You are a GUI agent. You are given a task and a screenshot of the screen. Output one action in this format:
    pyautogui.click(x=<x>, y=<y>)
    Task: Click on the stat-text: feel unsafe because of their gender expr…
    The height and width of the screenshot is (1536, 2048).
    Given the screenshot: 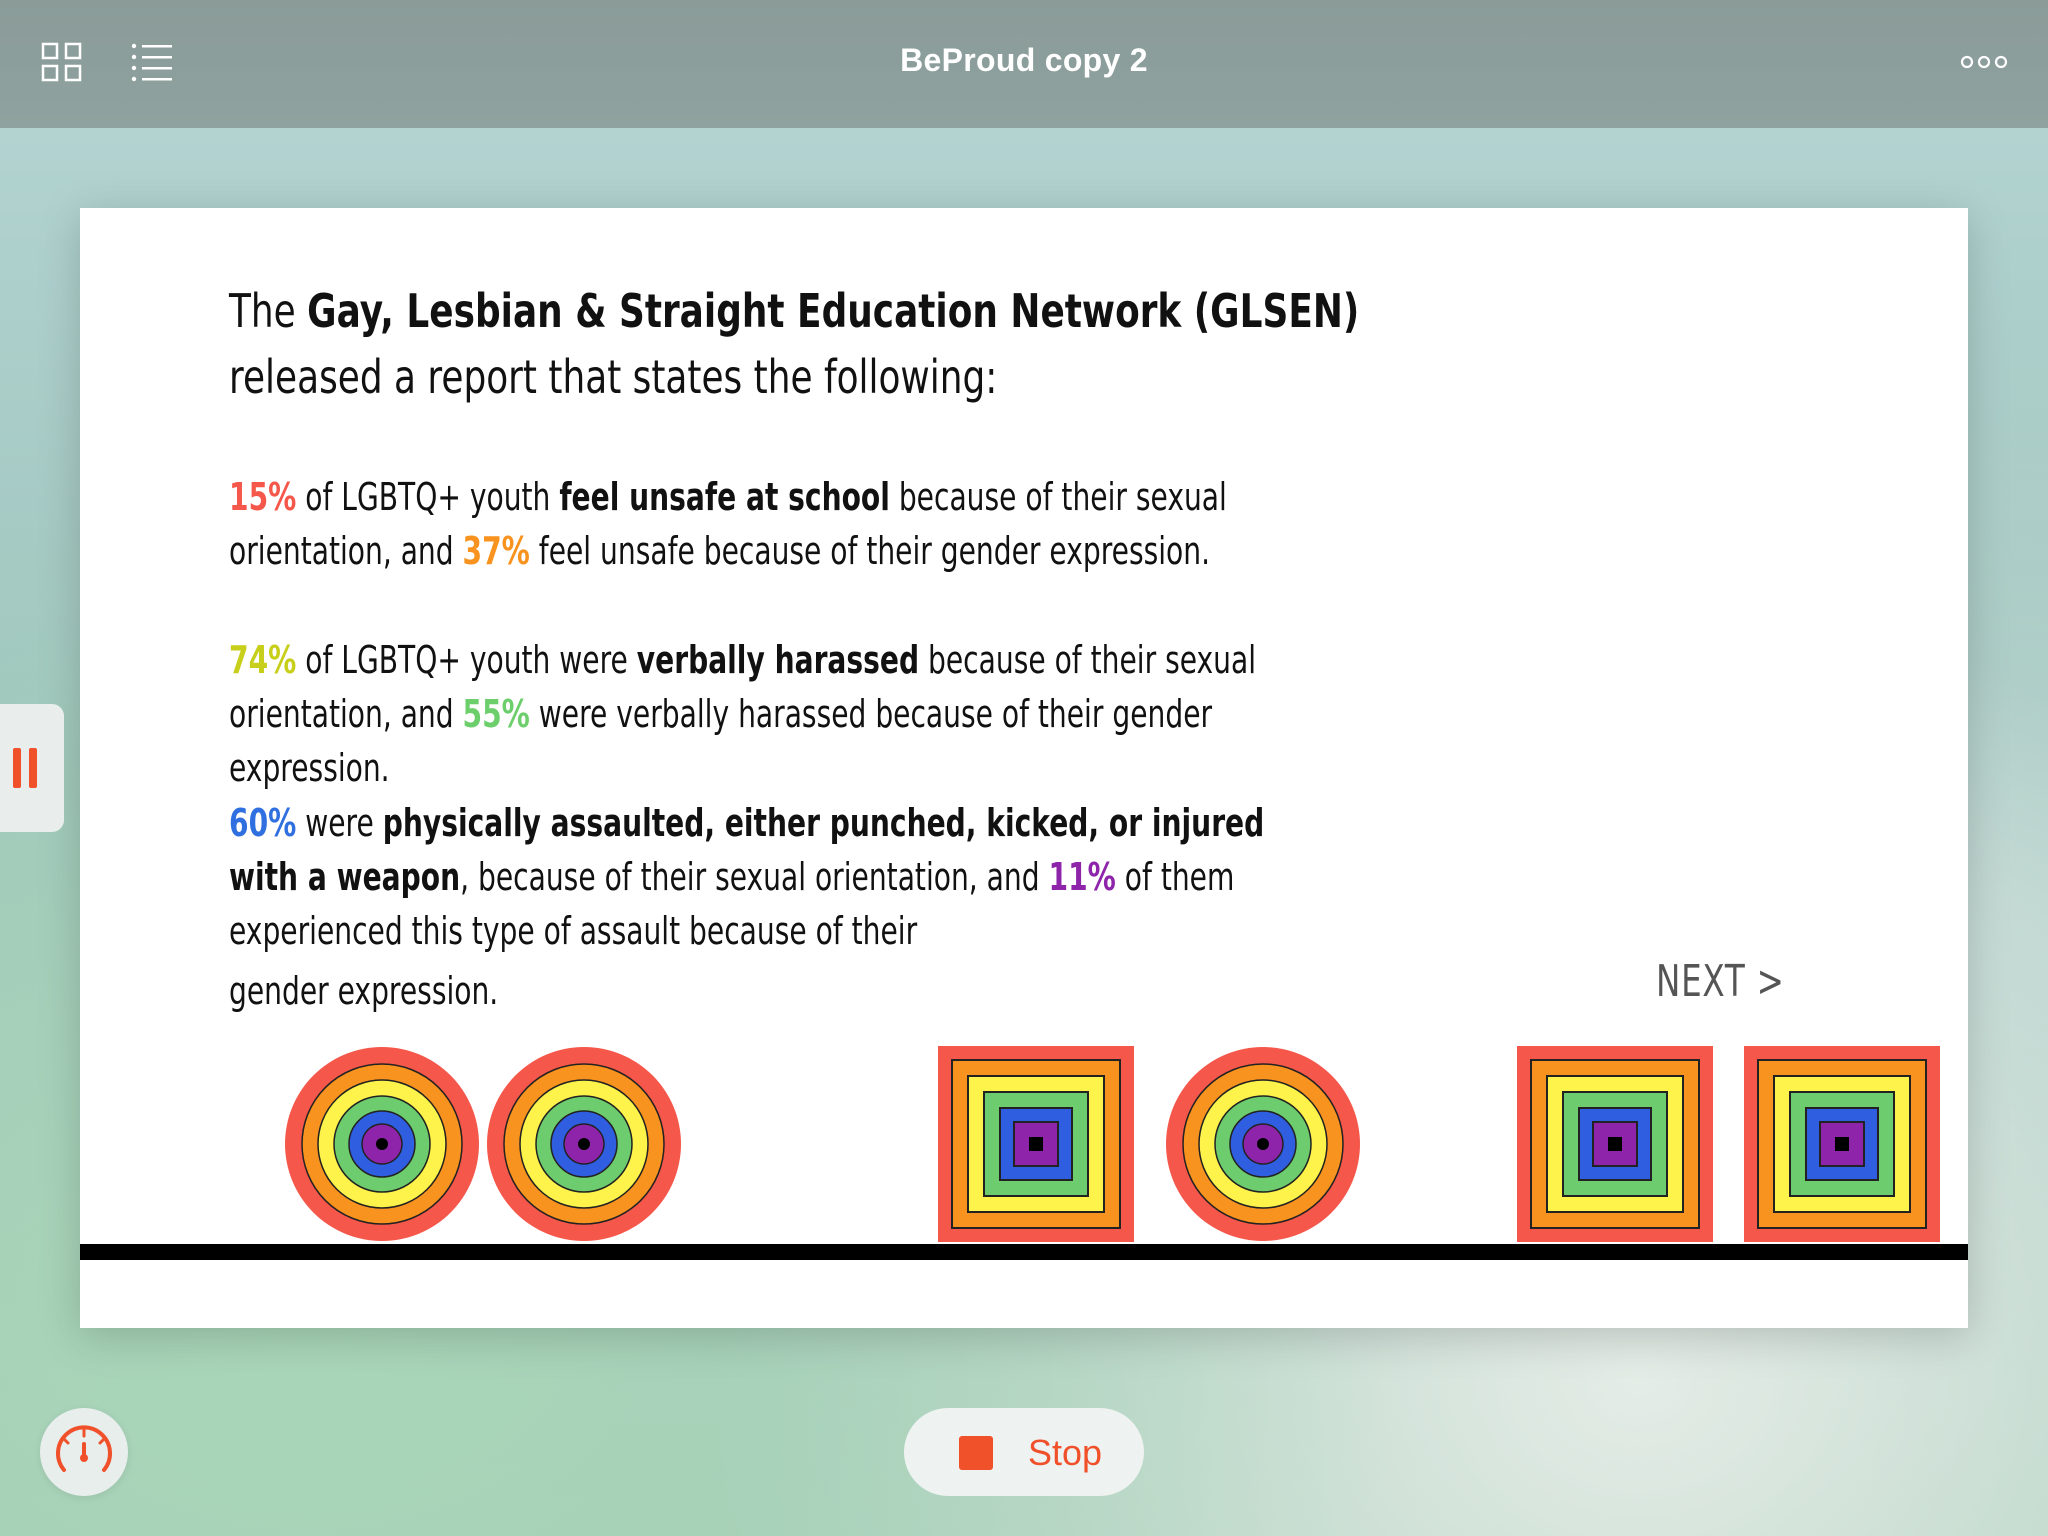 What is the action you would take?
    pyautogui.click(x=870, y=551)
    